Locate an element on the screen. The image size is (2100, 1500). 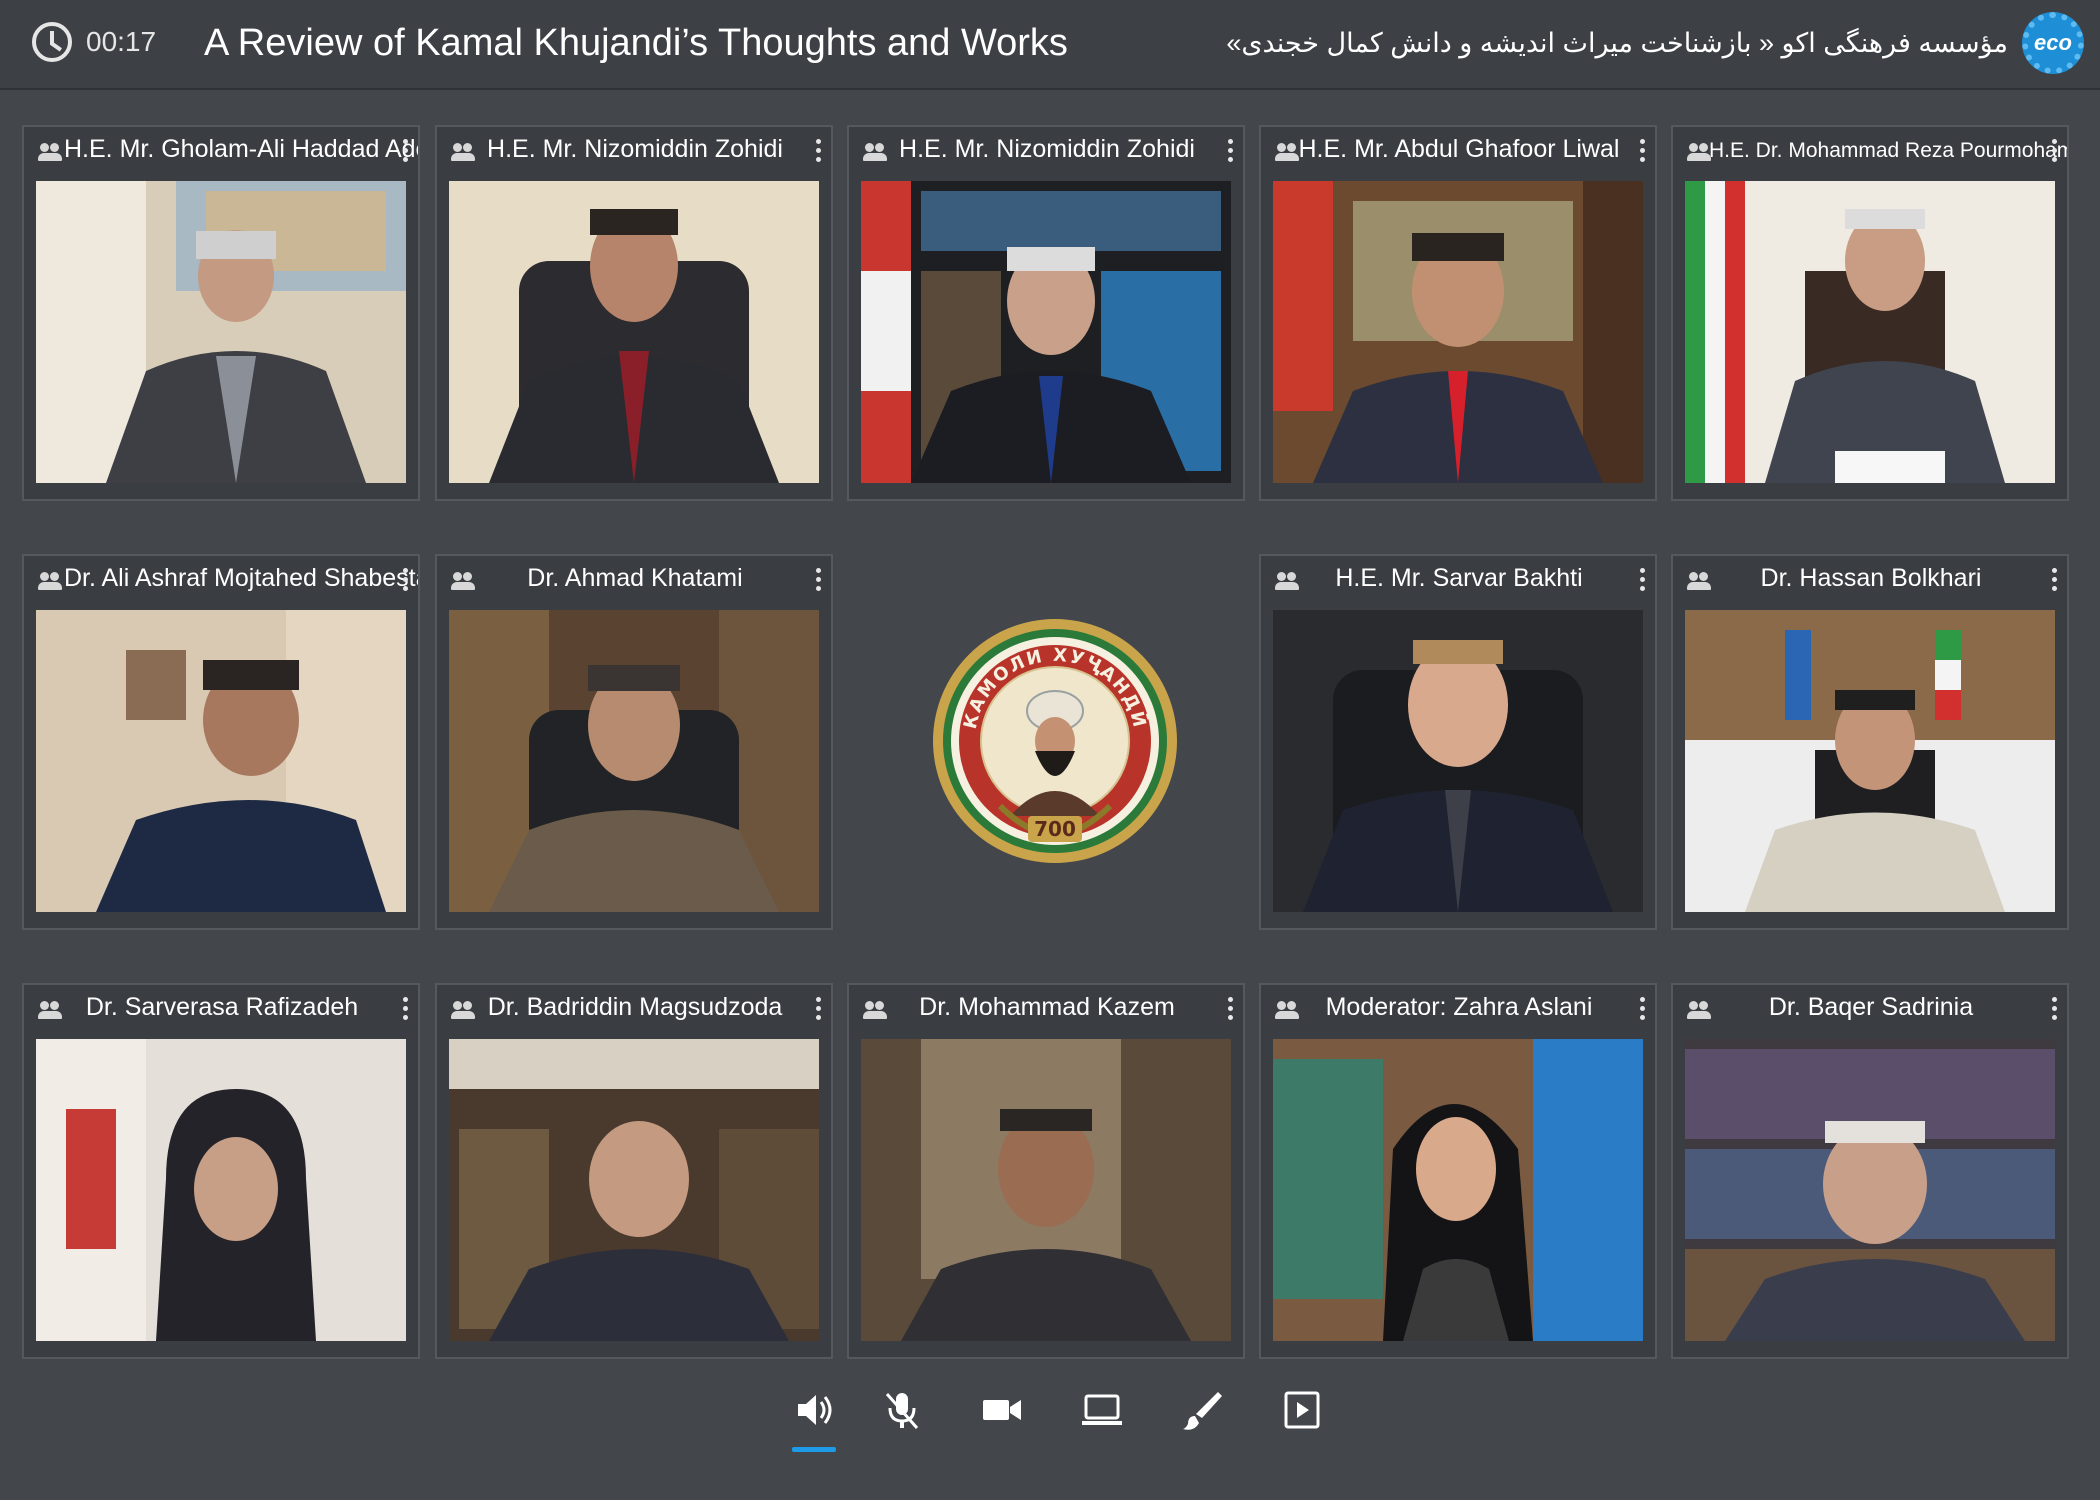
participant-name: Dr. Badriddin Magsudzoda is located at coordinates (635, 1007).